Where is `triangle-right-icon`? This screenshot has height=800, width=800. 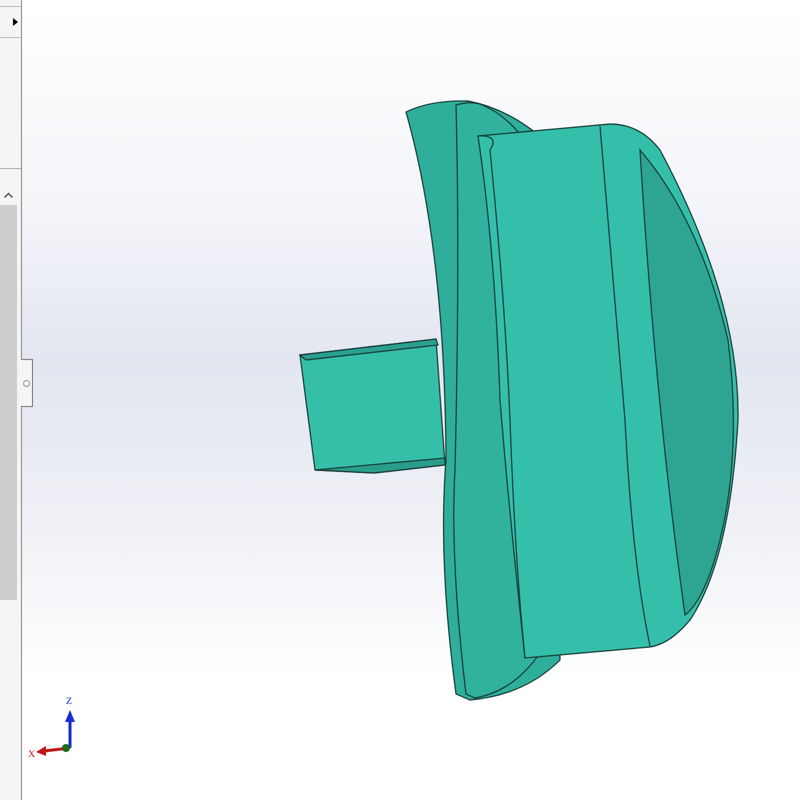
triangle-right-icon is located at coordinates (15, 22).